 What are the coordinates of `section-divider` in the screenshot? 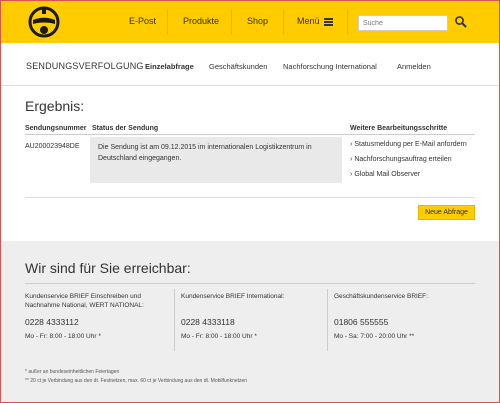 It's located at (250, 197).